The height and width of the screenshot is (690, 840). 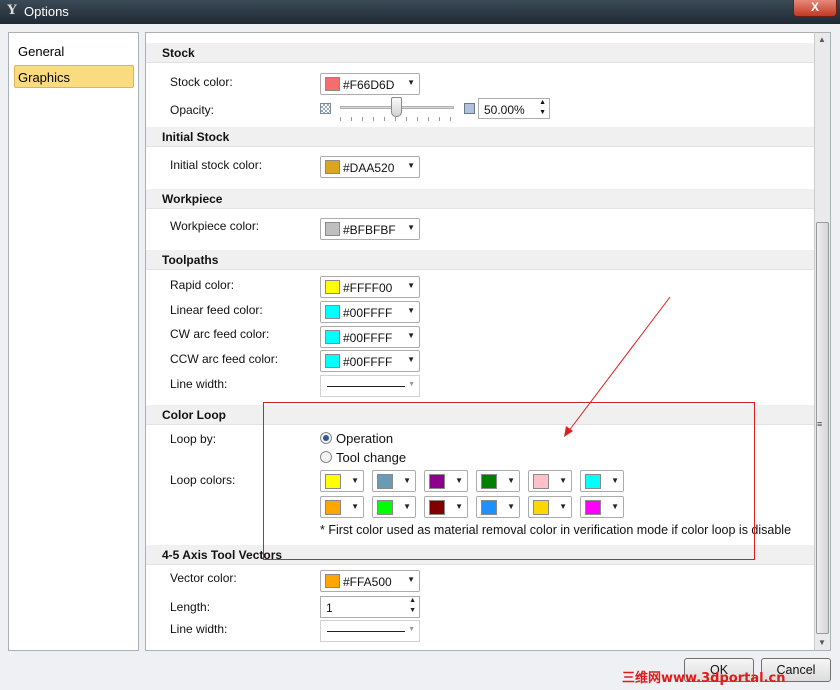 I want to click on workpiece-color-label: Workpiece color:, so click(x=215, y=226).